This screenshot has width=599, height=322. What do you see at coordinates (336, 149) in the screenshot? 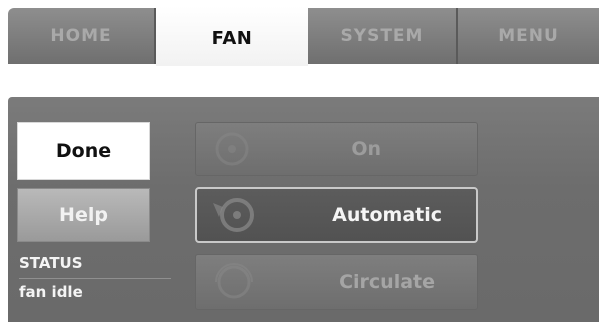
I see `fan-mode-on-button: On` at bounding box center [336, 149].